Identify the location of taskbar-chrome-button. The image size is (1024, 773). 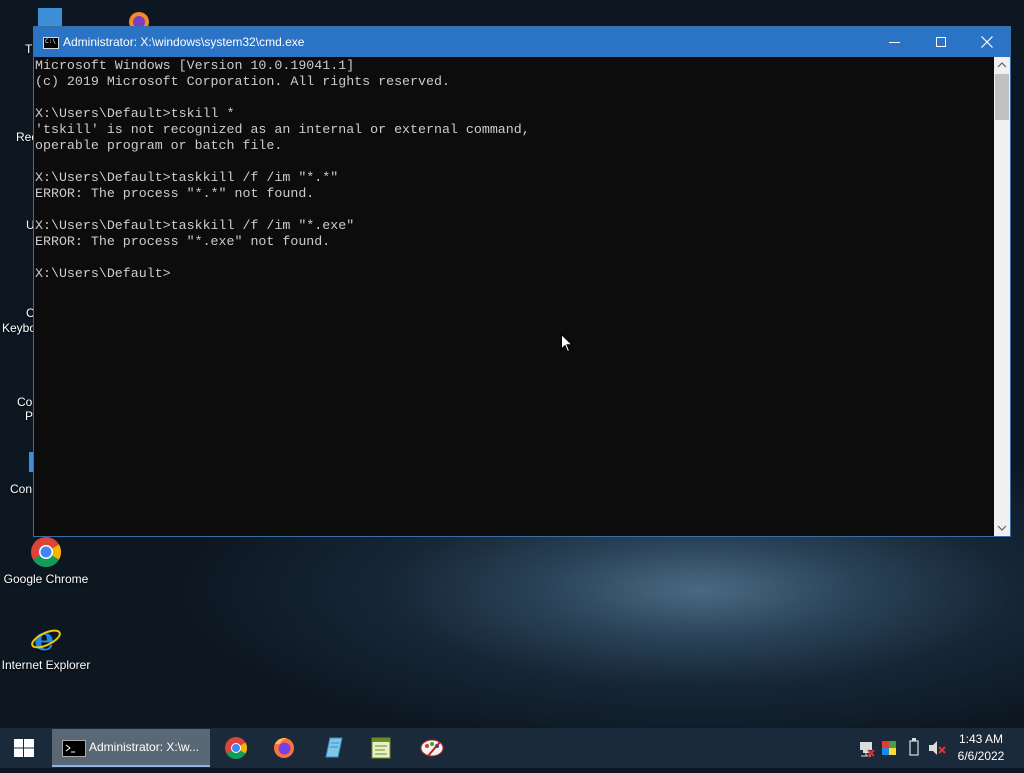
(236, 748).